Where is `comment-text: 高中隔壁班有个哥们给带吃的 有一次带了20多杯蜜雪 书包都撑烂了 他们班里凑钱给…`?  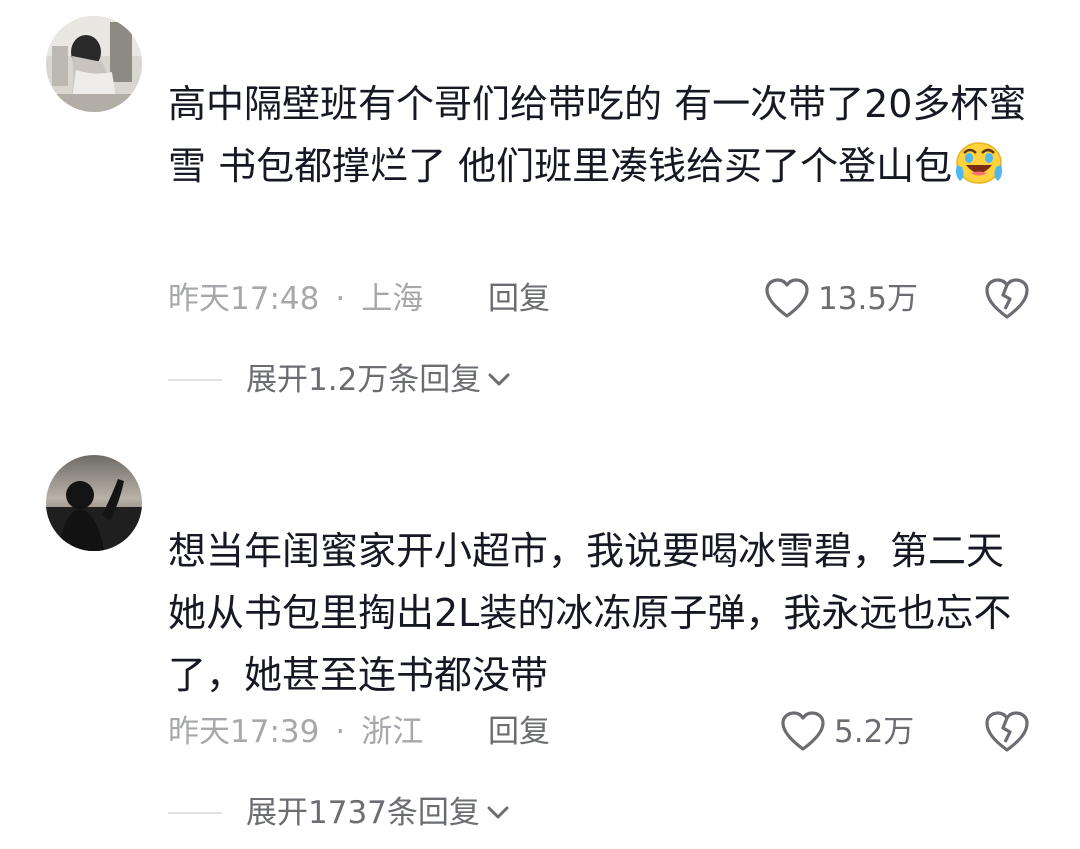
comment-text: 高中隔壁班有个哥们给带吃的 有一次带了20多杯蜜雪 书包都撑烂了 他们班里凑钱给… is located at coordinates (598, 135).